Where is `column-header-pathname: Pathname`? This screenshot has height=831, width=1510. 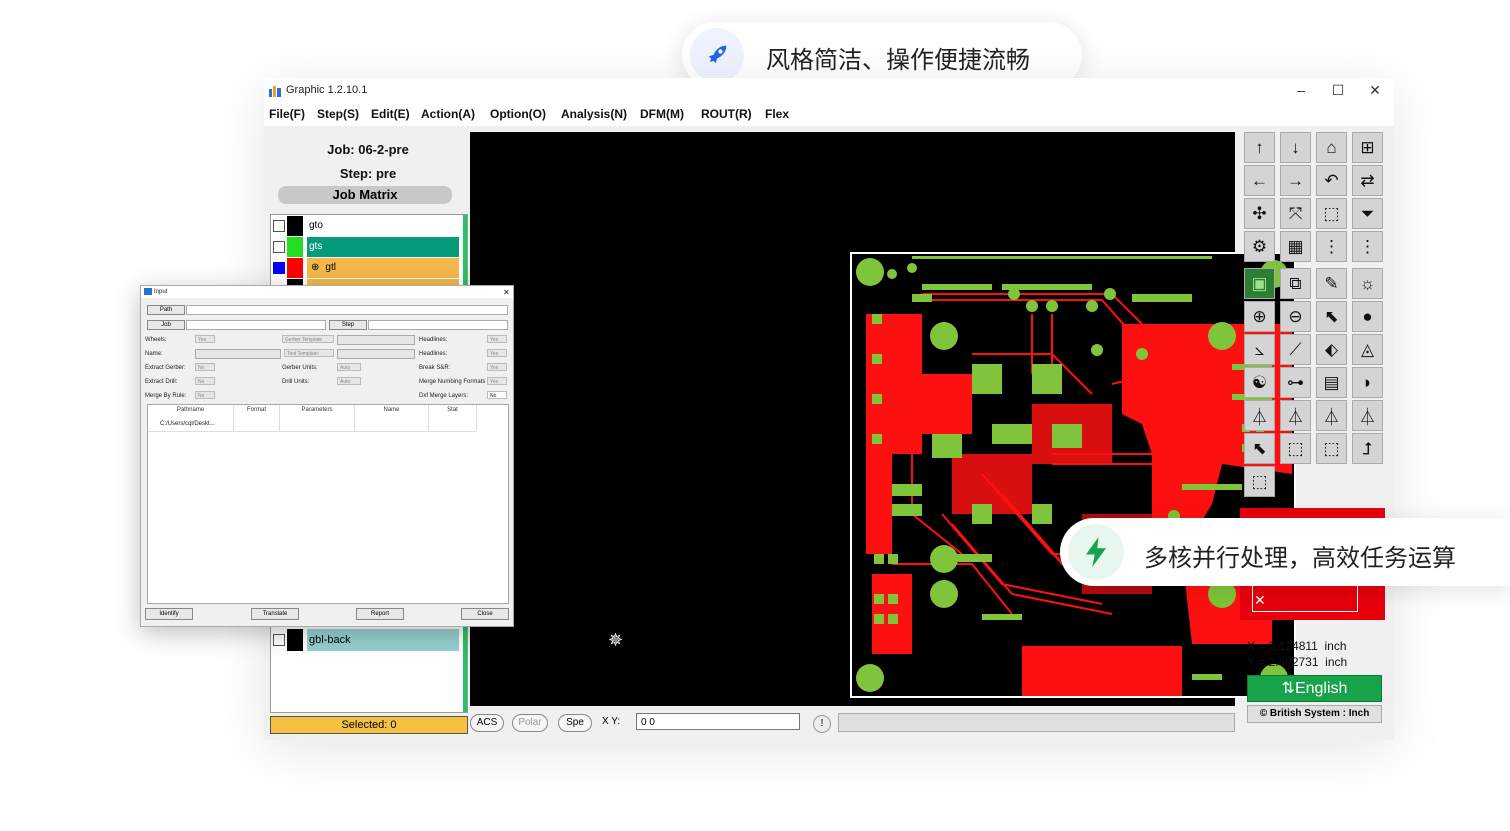 column-header-pathname: Pathname is located at coordinates (190, 410).